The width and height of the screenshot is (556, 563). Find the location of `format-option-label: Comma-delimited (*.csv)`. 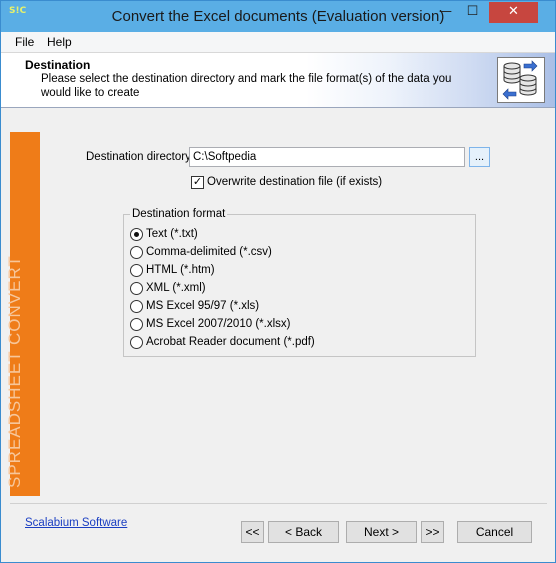

format-option-label: Comma-delimited (*.csv) is located at coordinates (209, 252).